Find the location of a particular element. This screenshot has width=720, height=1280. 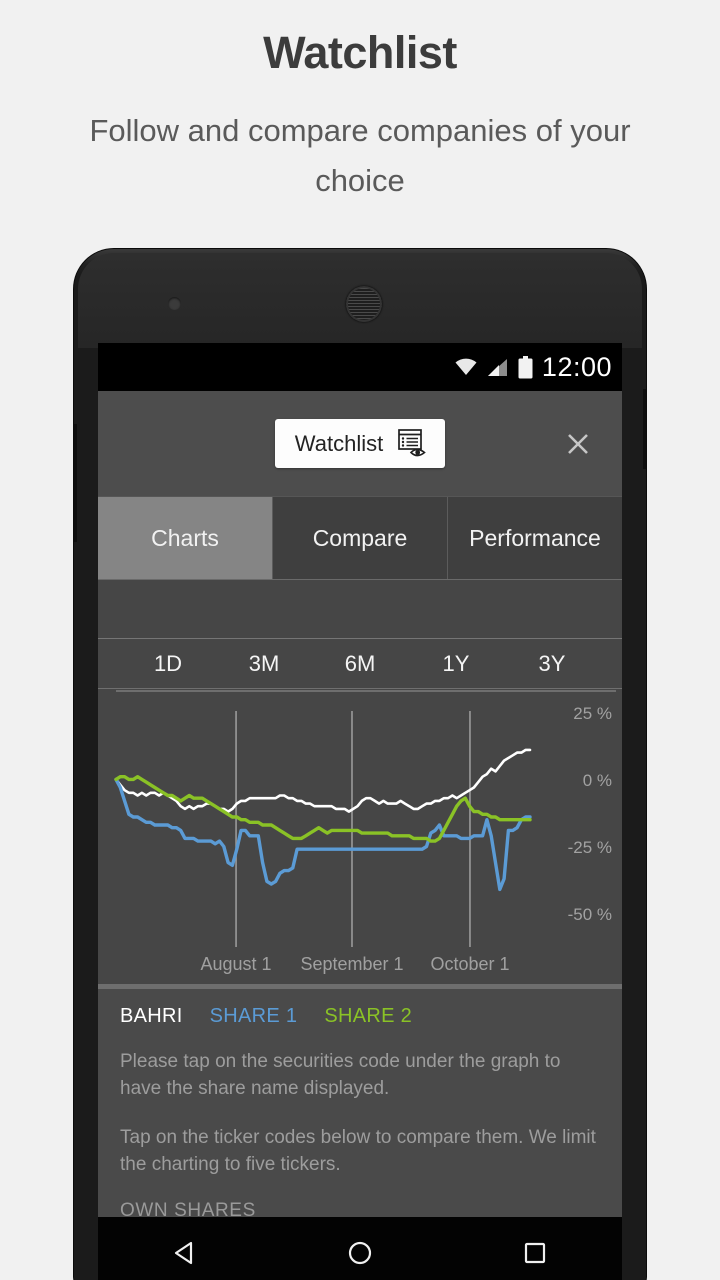

chart-y-tick-3: -50 % is located at coordinates (589, 915).